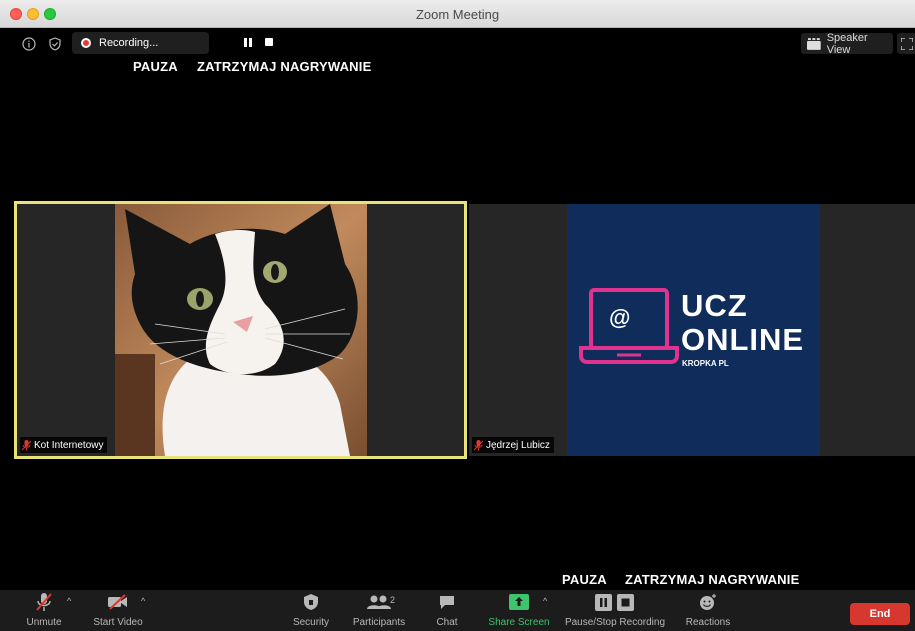  I want to click on start-video-label: Start Video, so click(118, 622).